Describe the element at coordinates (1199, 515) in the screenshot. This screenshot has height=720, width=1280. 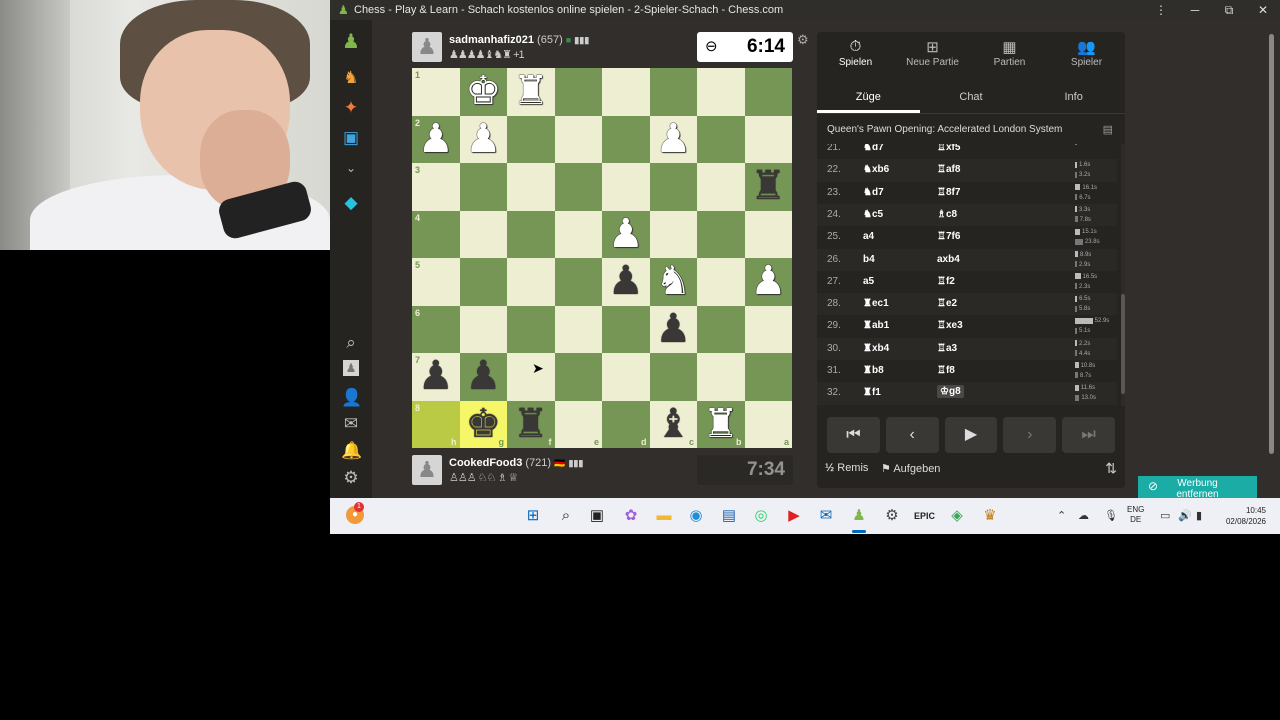
I see `battery-icon: ▮` at that location.